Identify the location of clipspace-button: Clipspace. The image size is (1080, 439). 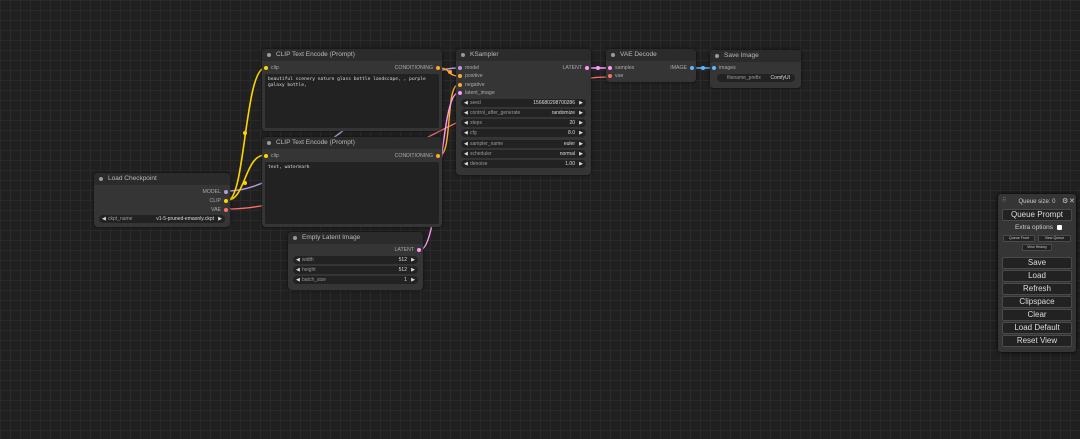
(1037, 302).